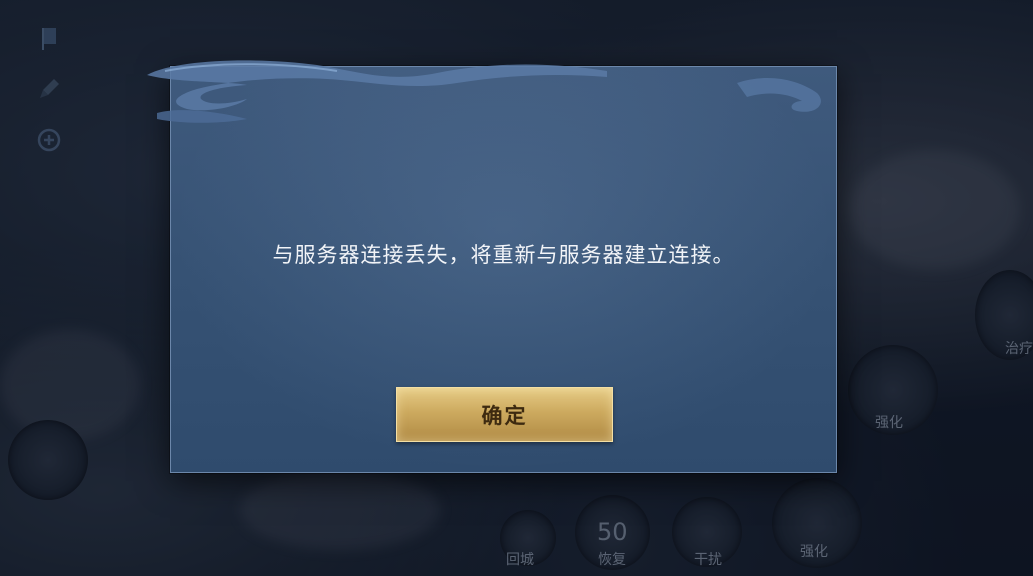  What do you see at coordinates (503, 255) in the screenshot?
I see `connection-lost-message: 与服务器连接丢失，将重新与服务器建立连接。` at bounding box center [503, 255].